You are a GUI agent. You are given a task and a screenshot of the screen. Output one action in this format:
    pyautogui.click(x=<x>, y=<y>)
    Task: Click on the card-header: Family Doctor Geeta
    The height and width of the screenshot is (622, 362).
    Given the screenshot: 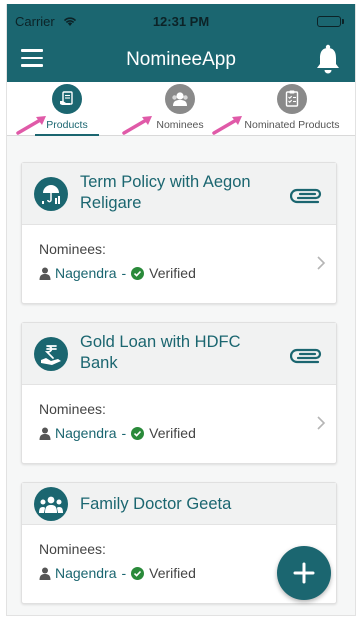 What is the action you would take?
    pyautogui.click(x=179, y=504)
    